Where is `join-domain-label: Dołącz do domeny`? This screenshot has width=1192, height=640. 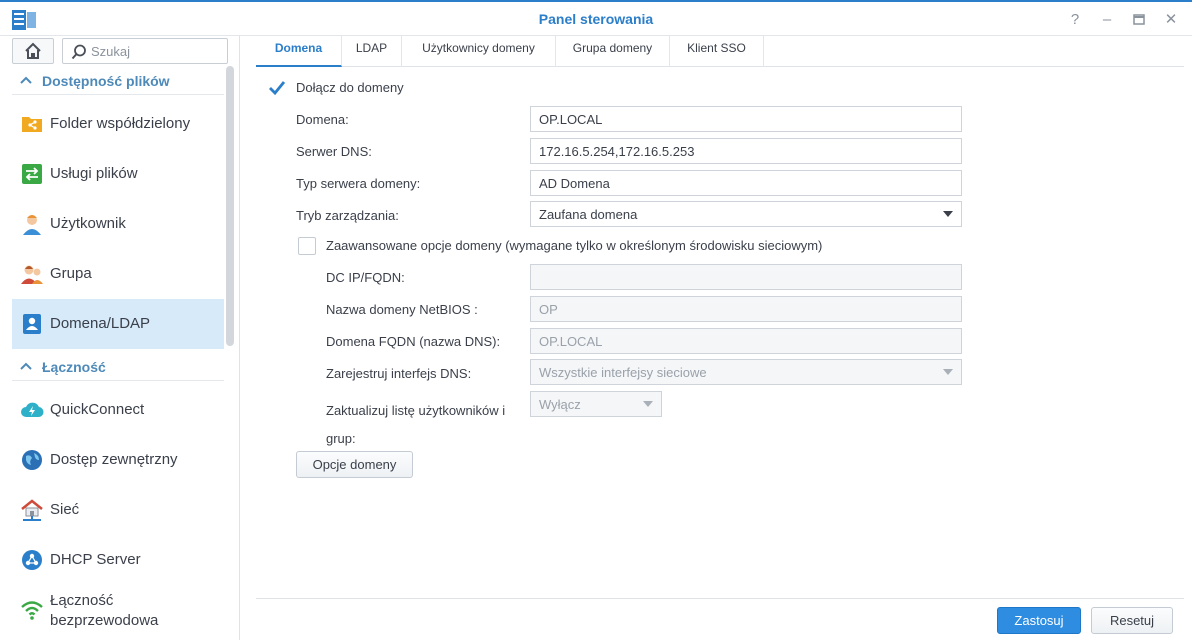 join-domain-label: Dołącz do domeny is located at coordinates (350, 87).